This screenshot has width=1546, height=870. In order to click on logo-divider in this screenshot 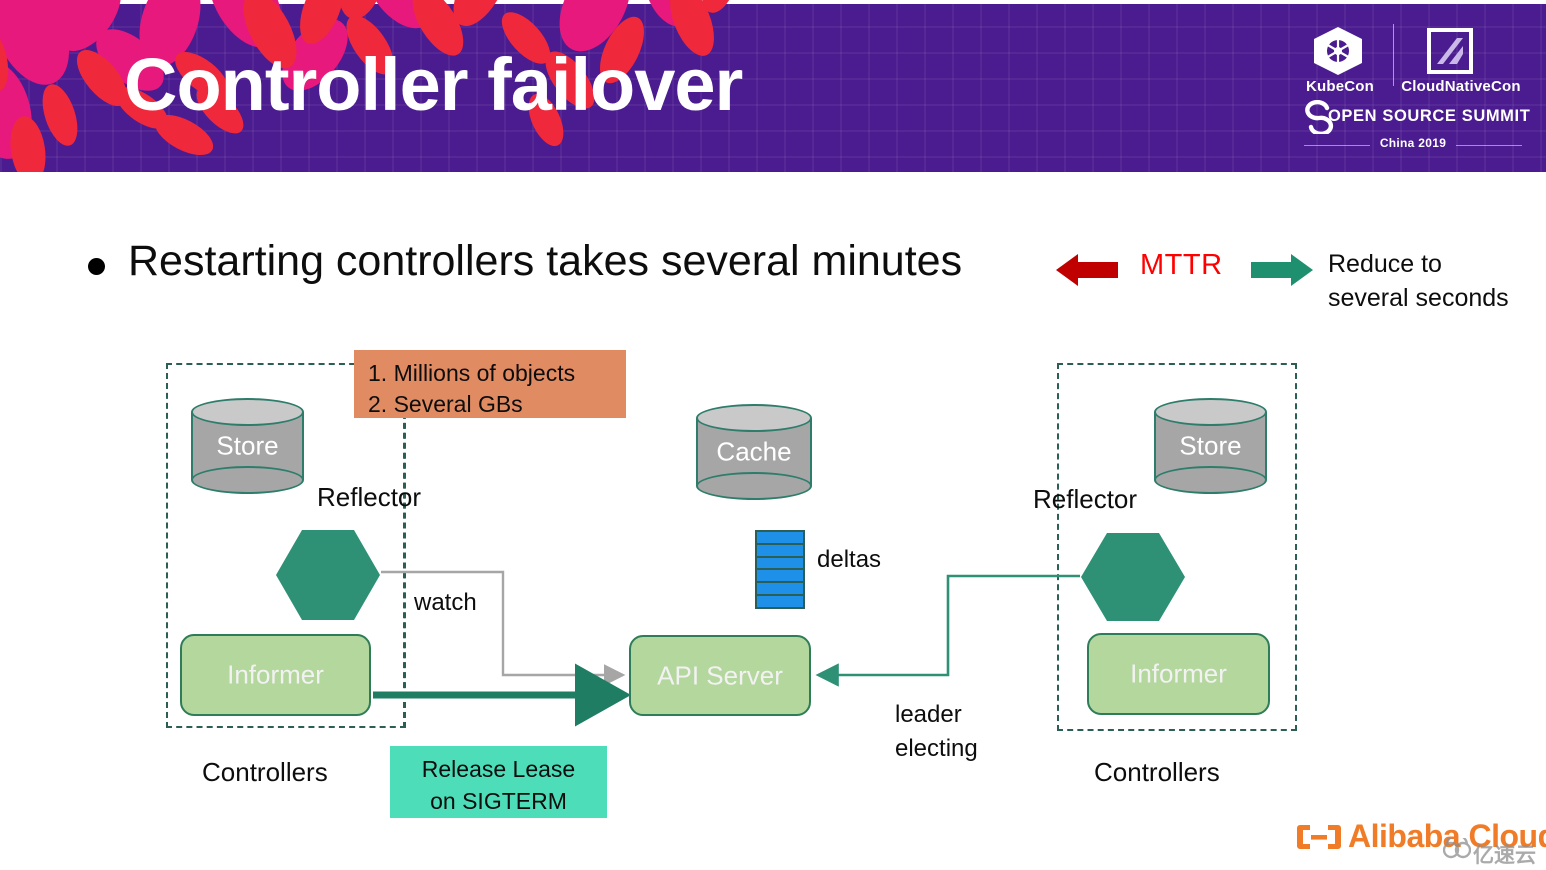, I will do `click(1393, 55)`.